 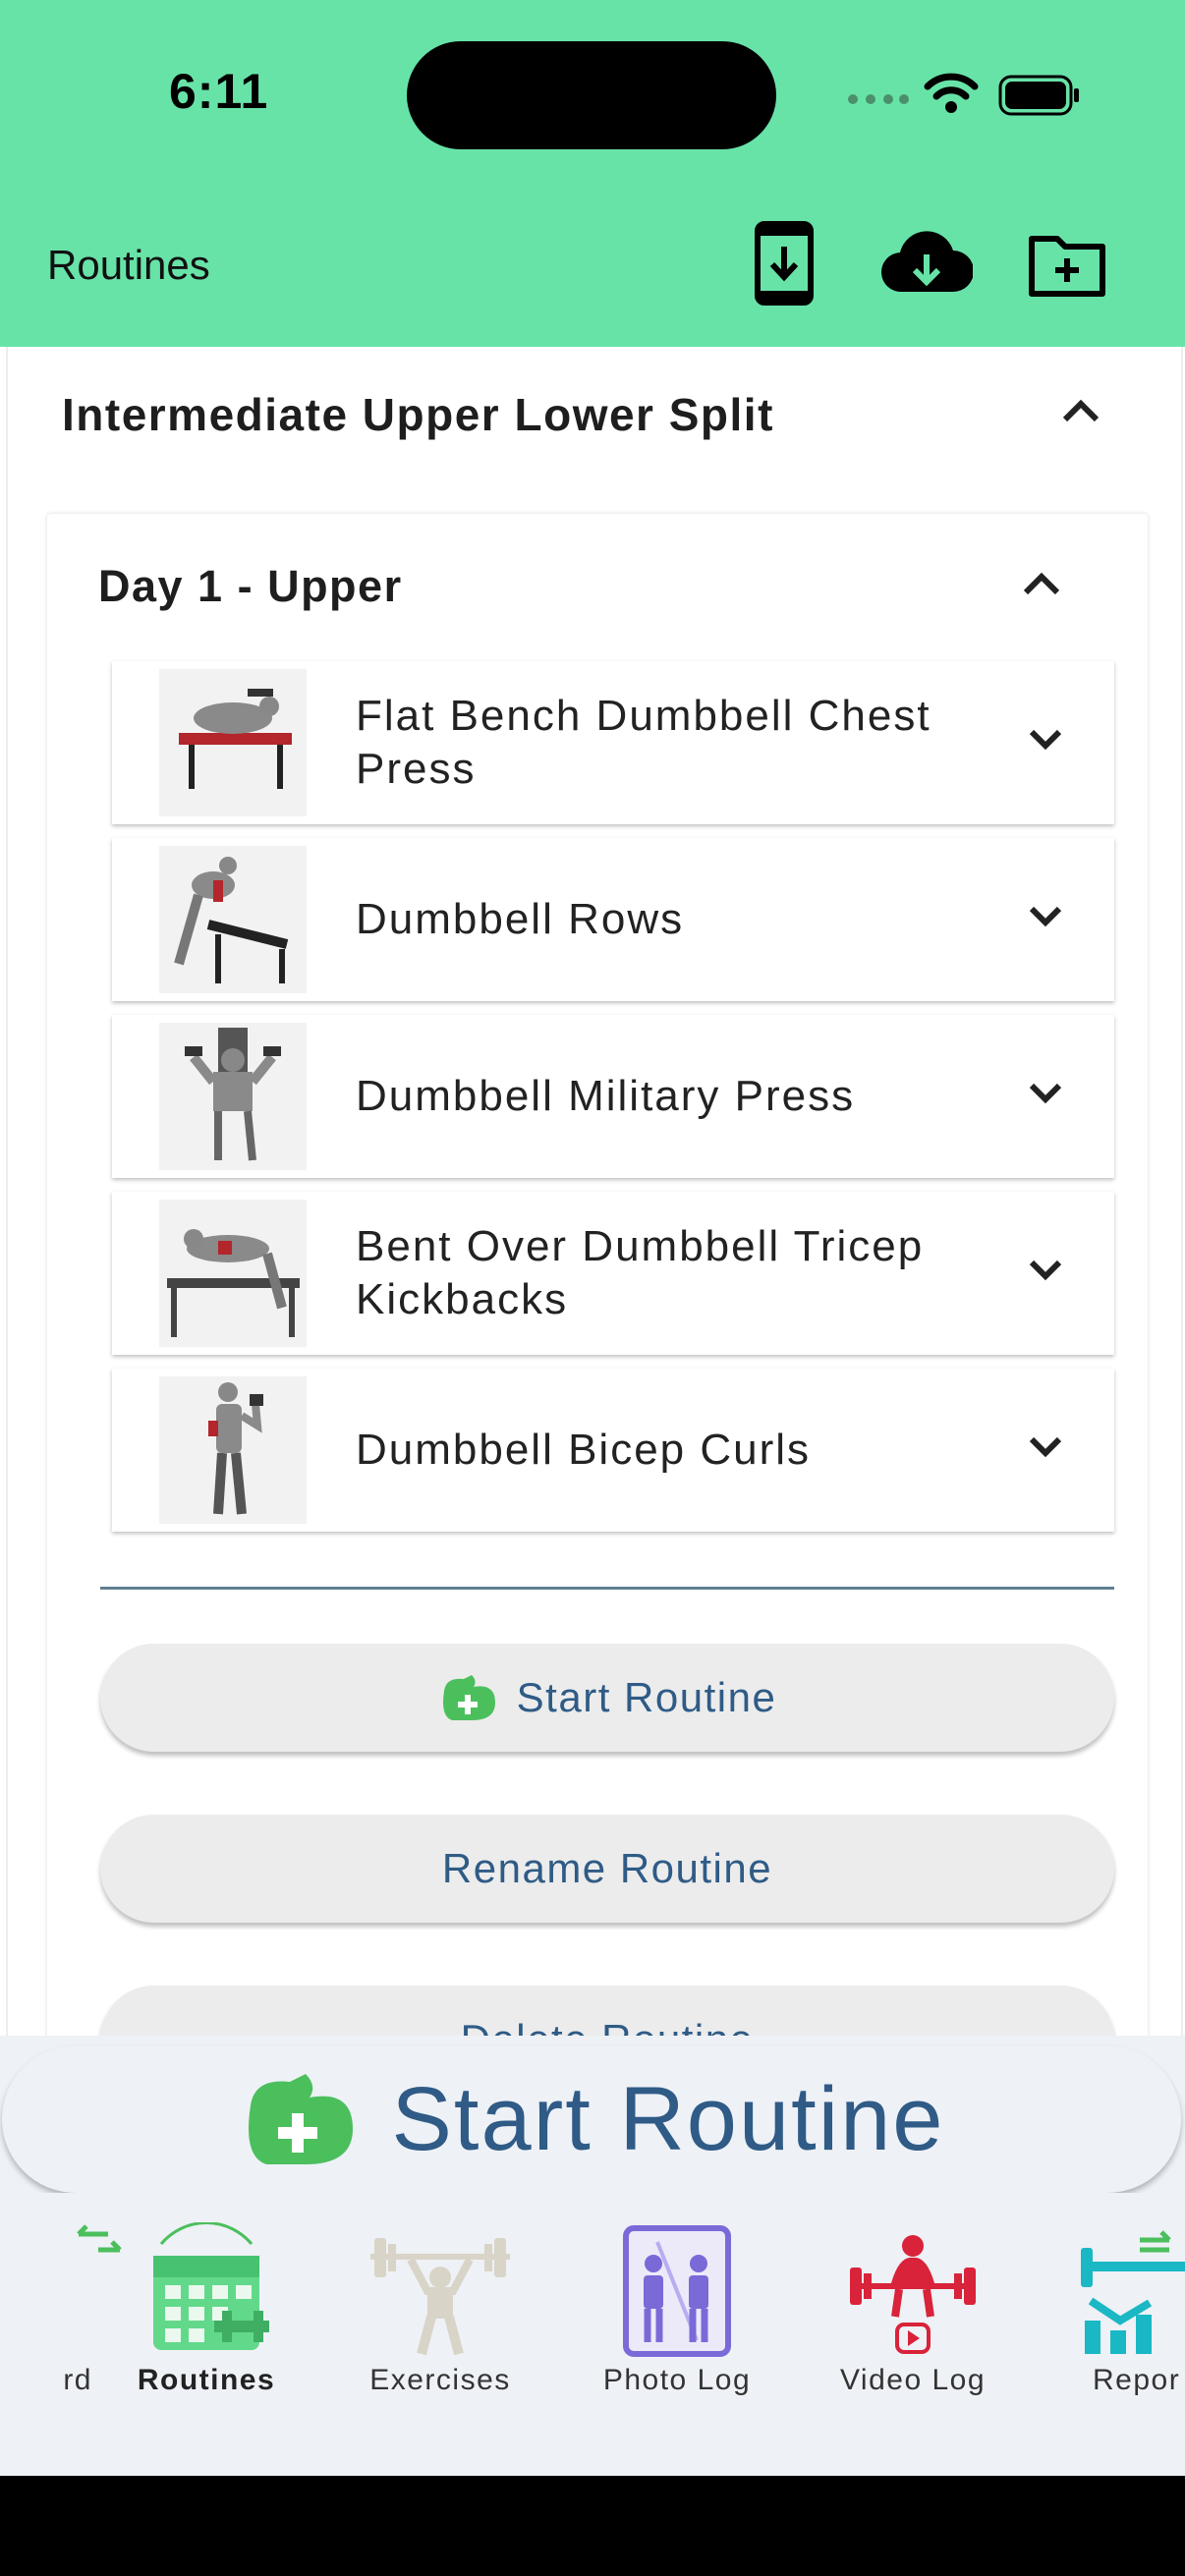 I want to click on exercise-item: Dumbbell Military Press, so click(x=613, y=1096).